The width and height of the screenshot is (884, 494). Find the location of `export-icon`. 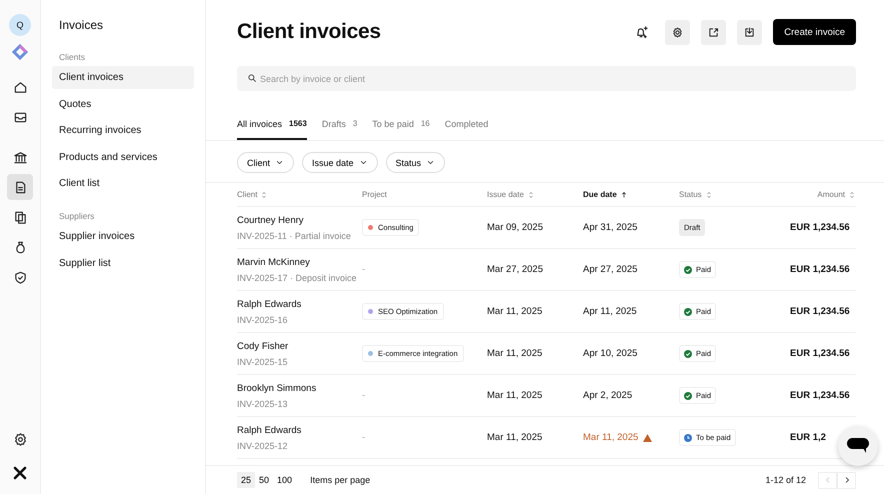

export-icon is located at coordinates (713, 32).